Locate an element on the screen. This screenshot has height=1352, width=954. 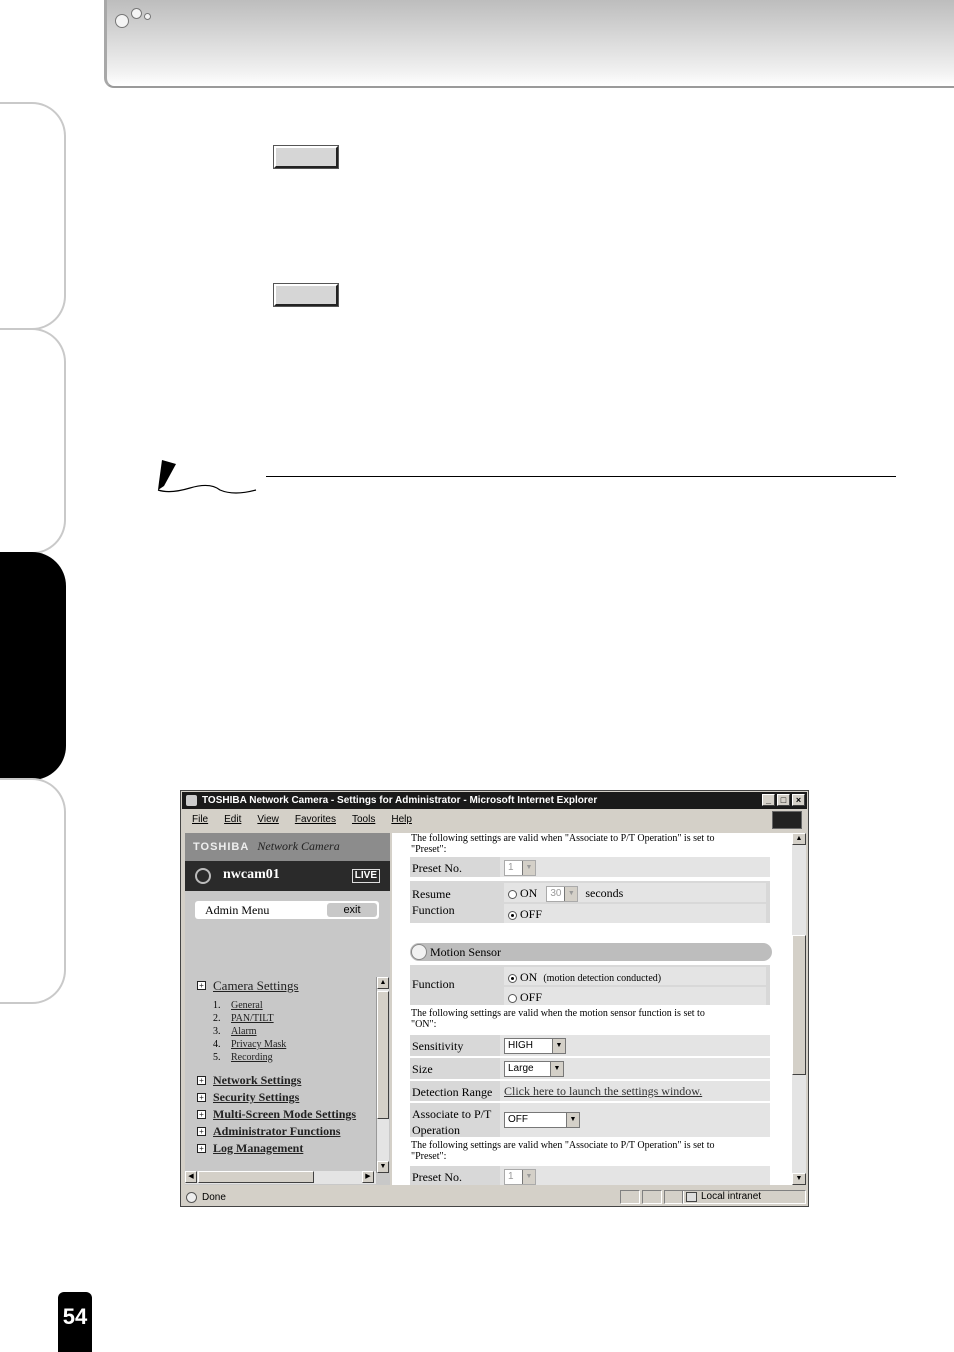
live-button: LIVE is located at coordinates (365, 876).